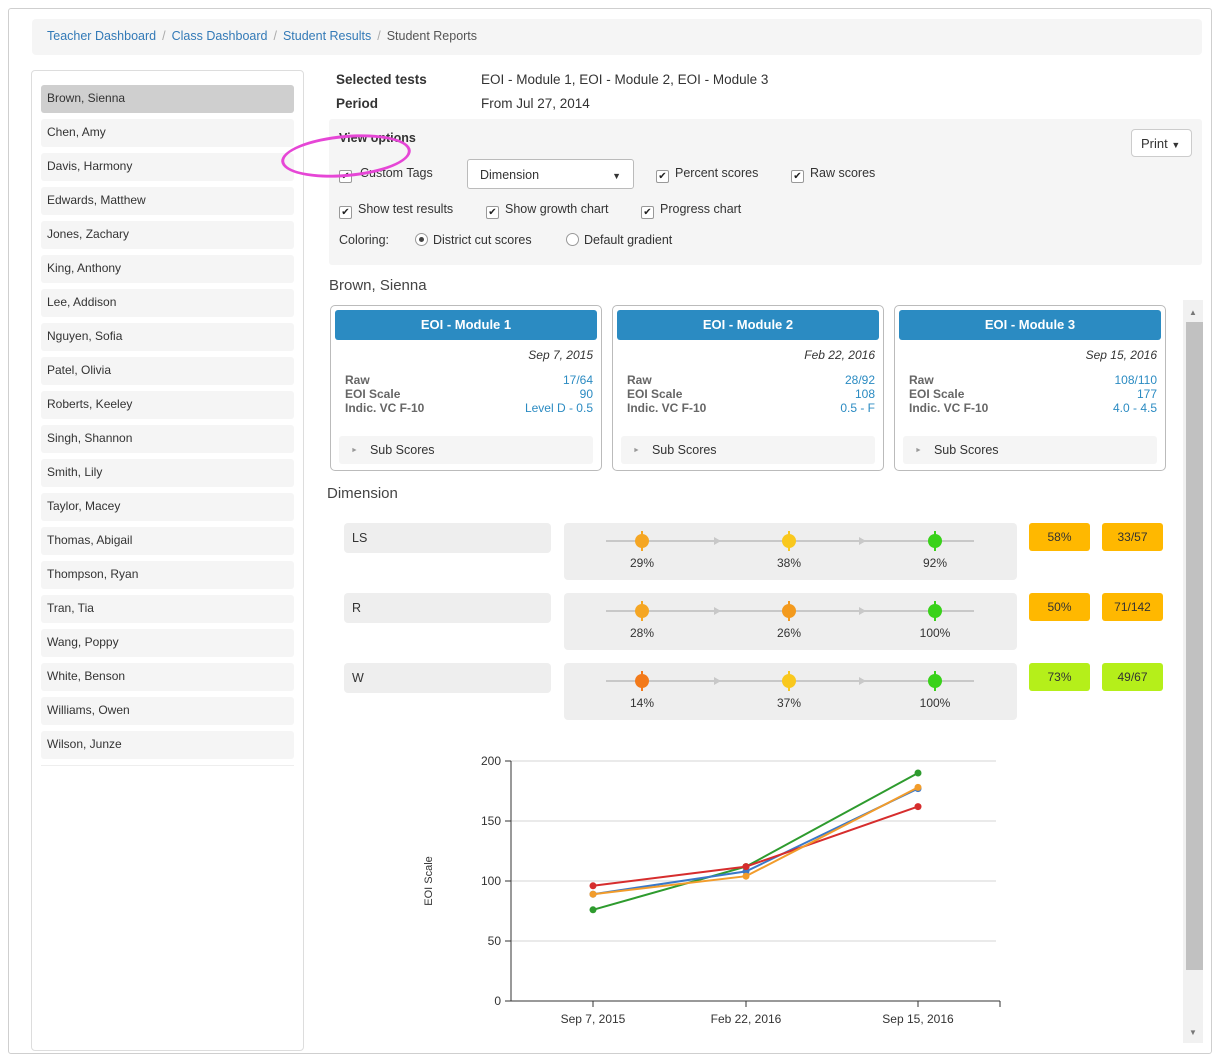  I want to click on custom-tags-select: Dimension ▼, so click(550, 174).